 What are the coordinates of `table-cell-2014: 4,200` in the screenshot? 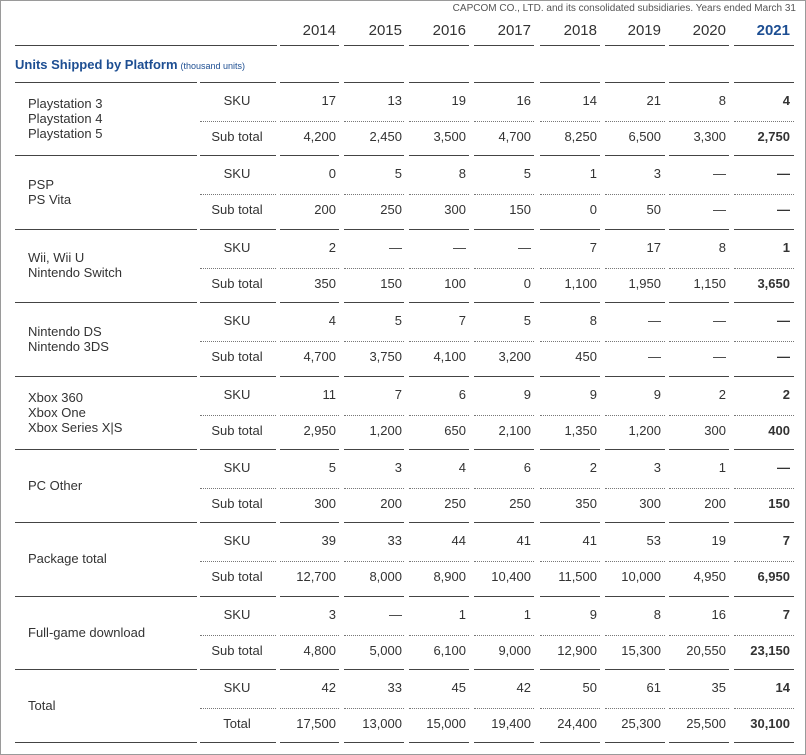 It's located at (319, 136).